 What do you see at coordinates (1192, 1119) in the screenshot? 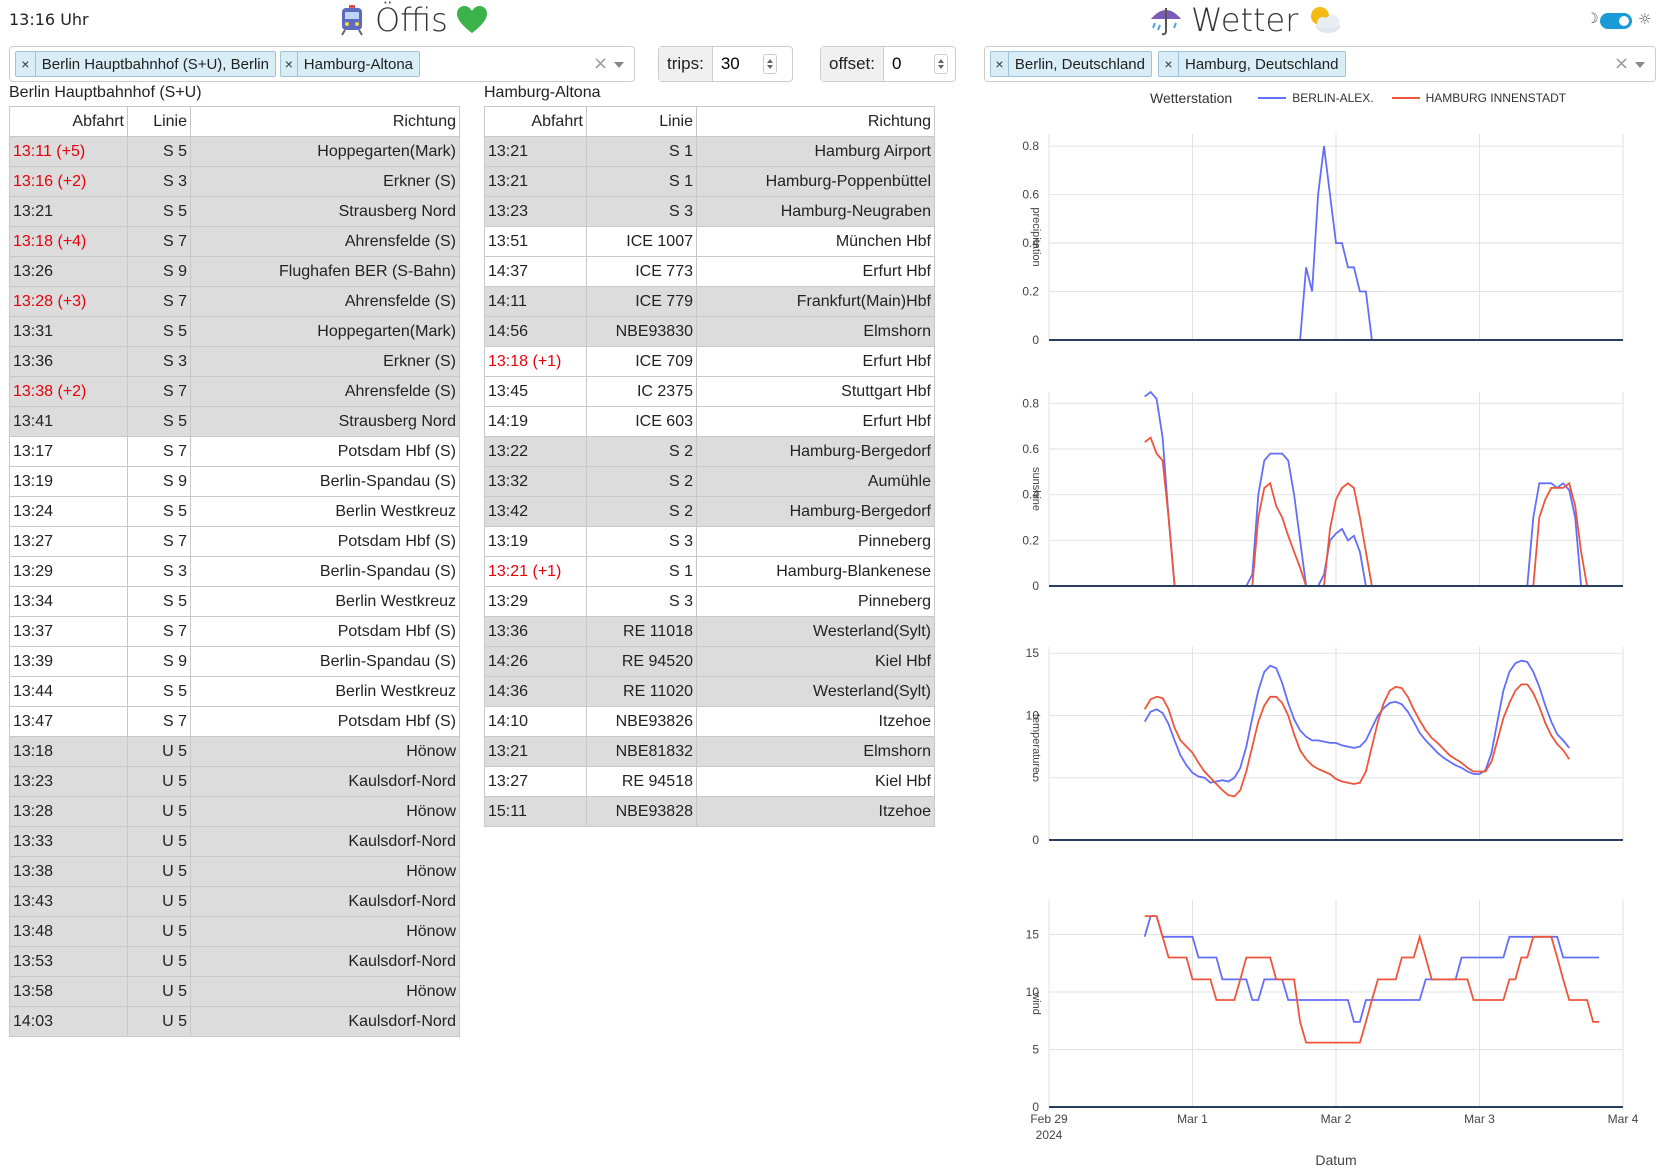
I see `x-tick-label: Mar 1` at bounding box center [1192, 1119].